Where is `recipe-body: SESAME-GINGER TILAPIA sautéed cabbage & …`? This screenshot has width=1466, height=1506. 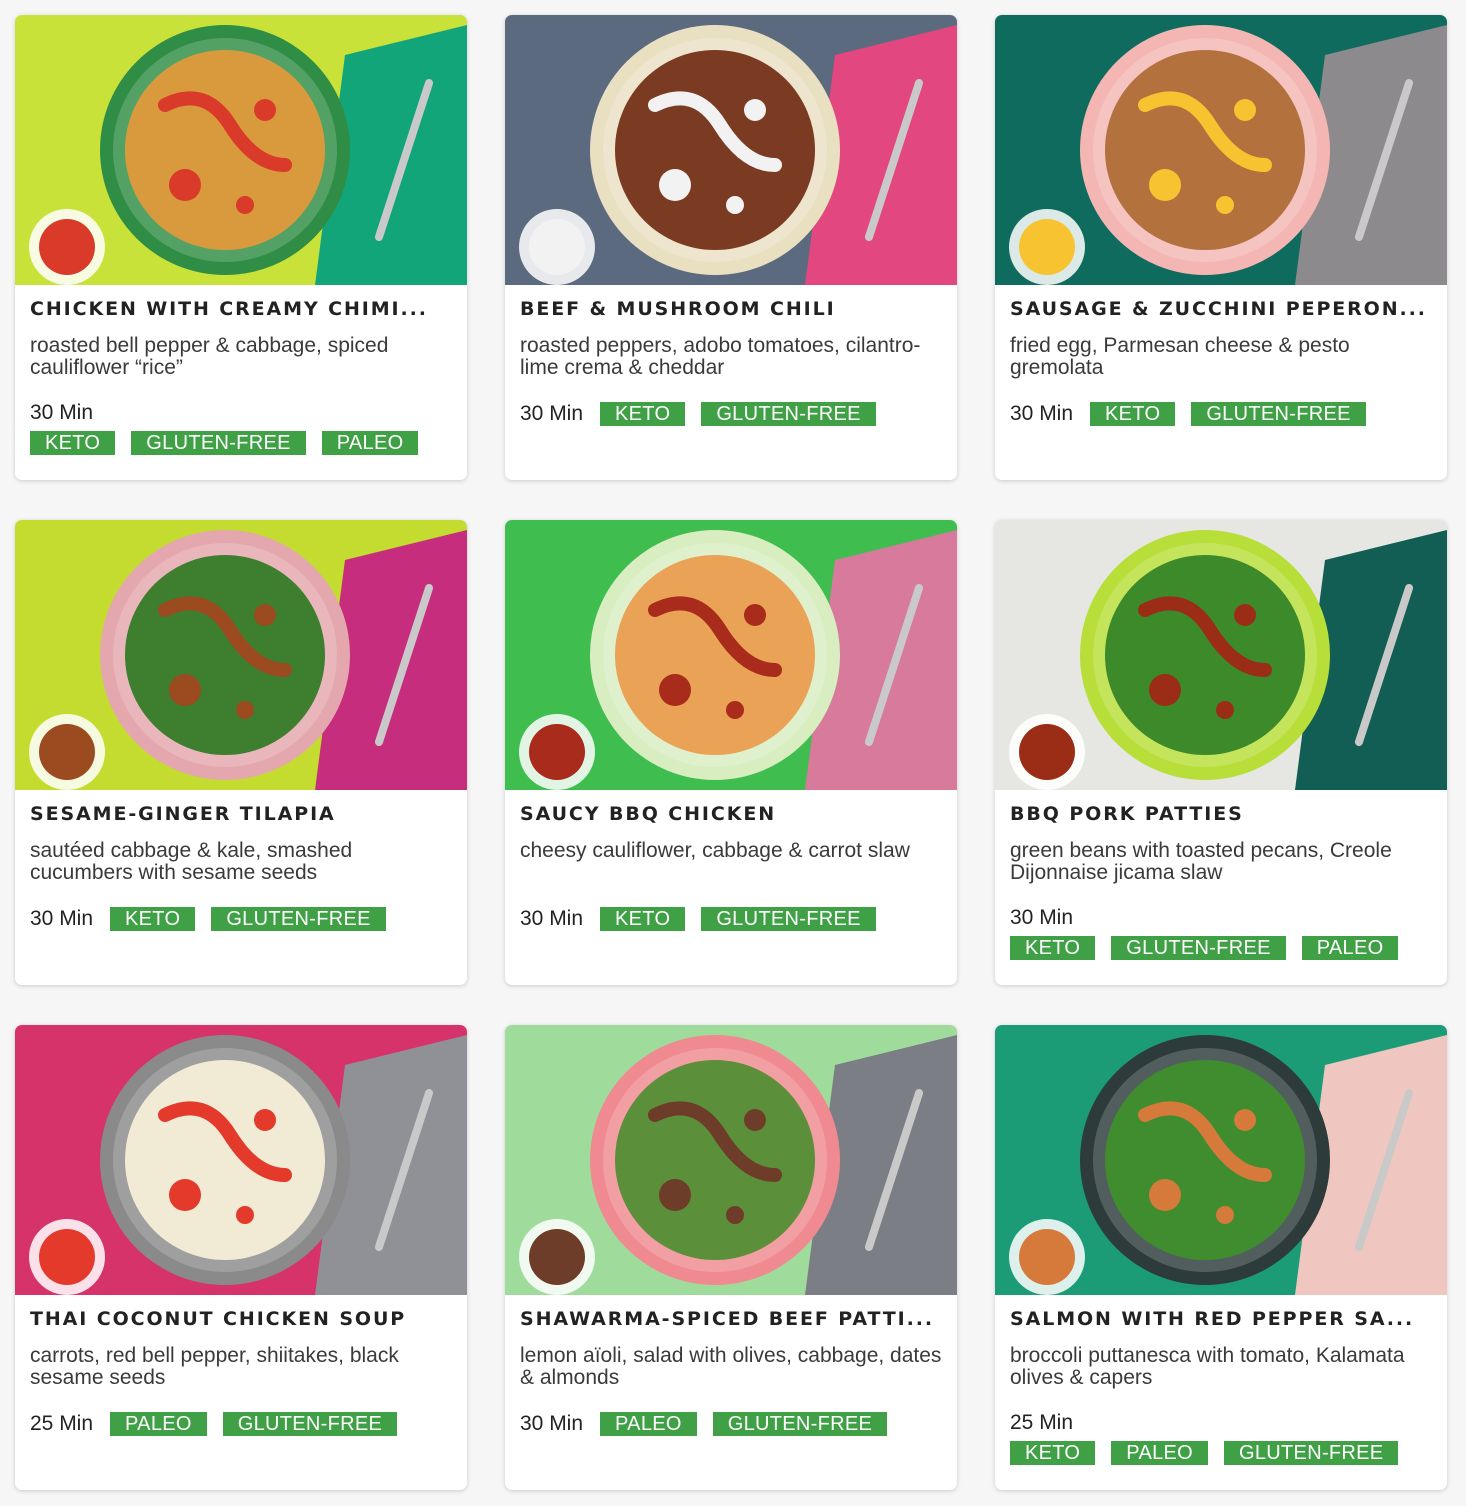 recipe-body: SESAME-GINGER TILAPIA sautéed cabbage & … is located at coordinates (241, 861).